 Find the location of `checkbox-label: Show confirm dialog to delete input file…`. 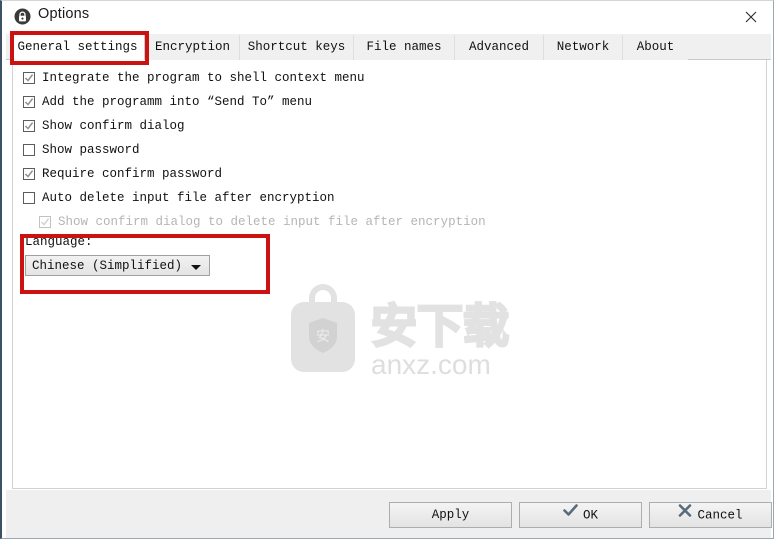

checkbox-label: Show confirm dialog to delete input file… is located at coordinates (272, 222).